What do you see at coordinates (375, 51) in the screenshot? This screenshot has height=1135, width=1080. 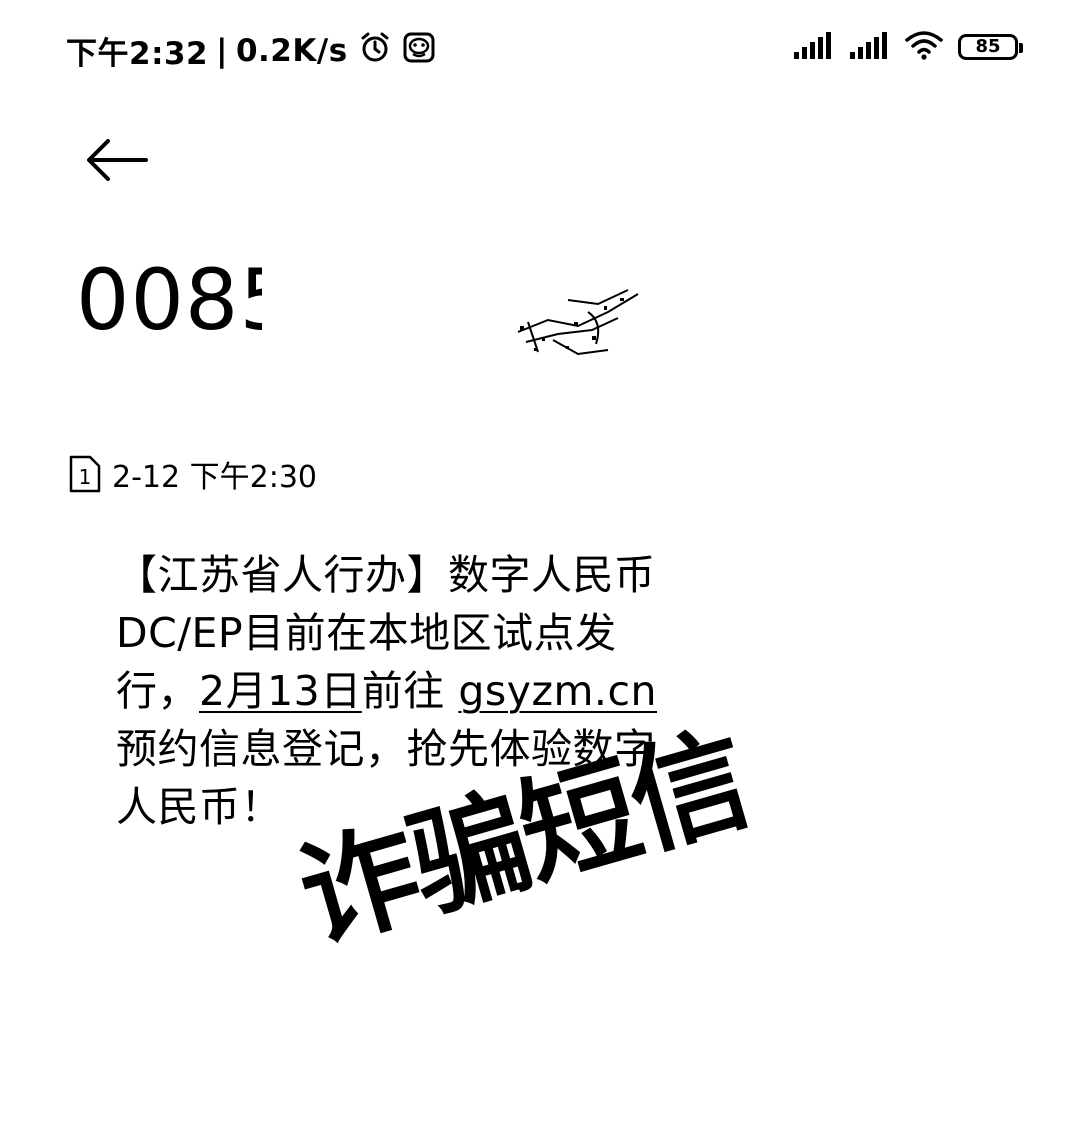 I see `alarm-icon` at bounding box center [375, 51].